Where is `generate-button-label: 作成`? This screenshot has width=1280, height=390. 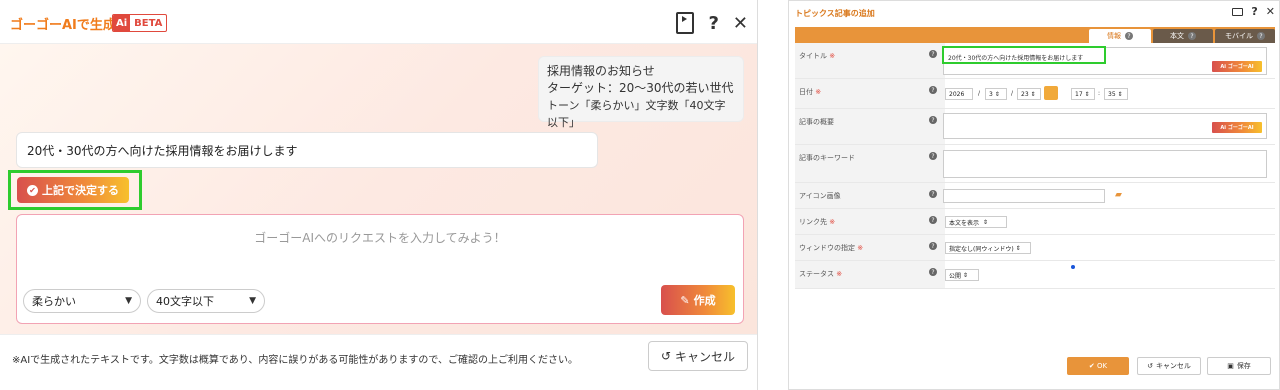
generate-button-label: 作成 is located at coordinates (704, 300).